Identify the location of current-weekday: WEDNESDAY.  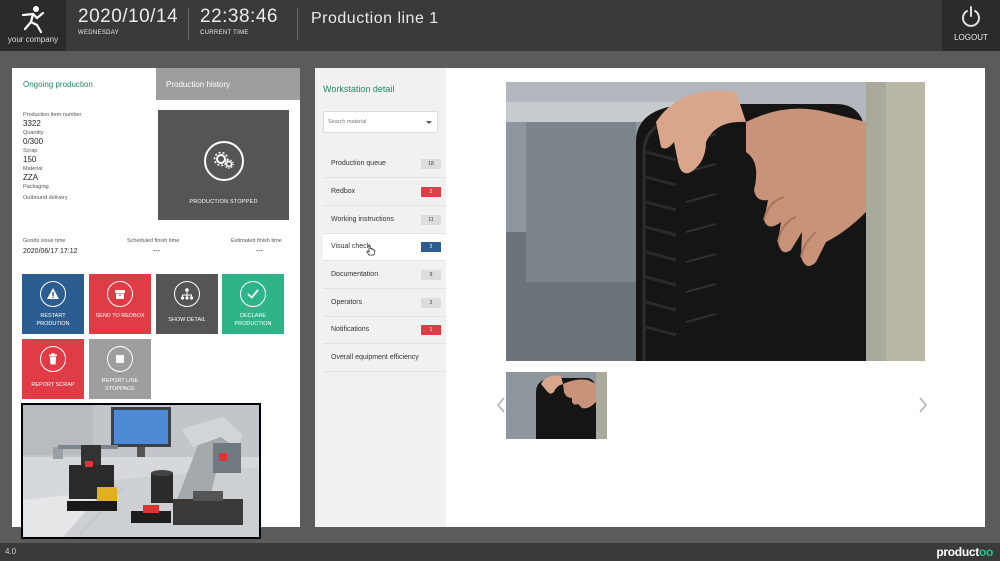
(98, 33).